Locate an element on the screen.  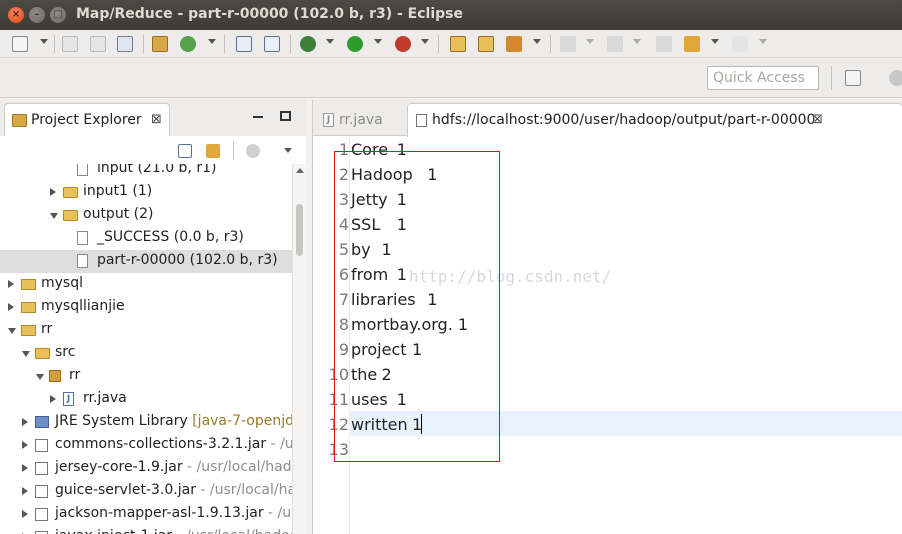
search-dropdown-icon is located at coordinates (537, 41).